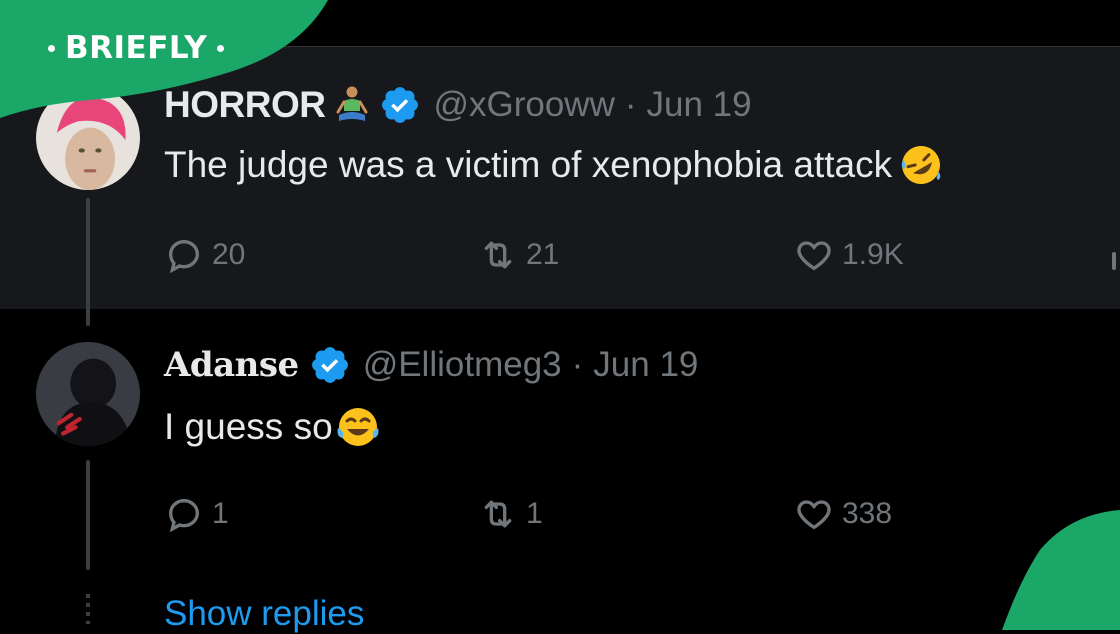  What do you see at coordinates (462, 365) in the screenshot?
I see `handle: @Elliotmeg3` at bounding box center [462, 365].